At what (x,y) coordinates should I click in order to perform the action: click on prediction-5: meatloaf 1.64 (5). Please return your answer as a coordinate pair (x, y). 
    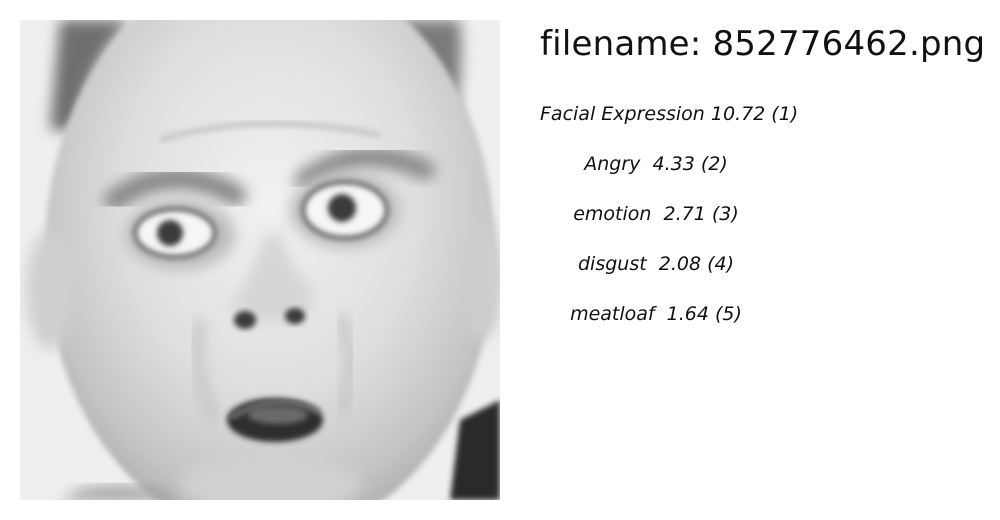
    Looking at the image, I should click on (656, 314).